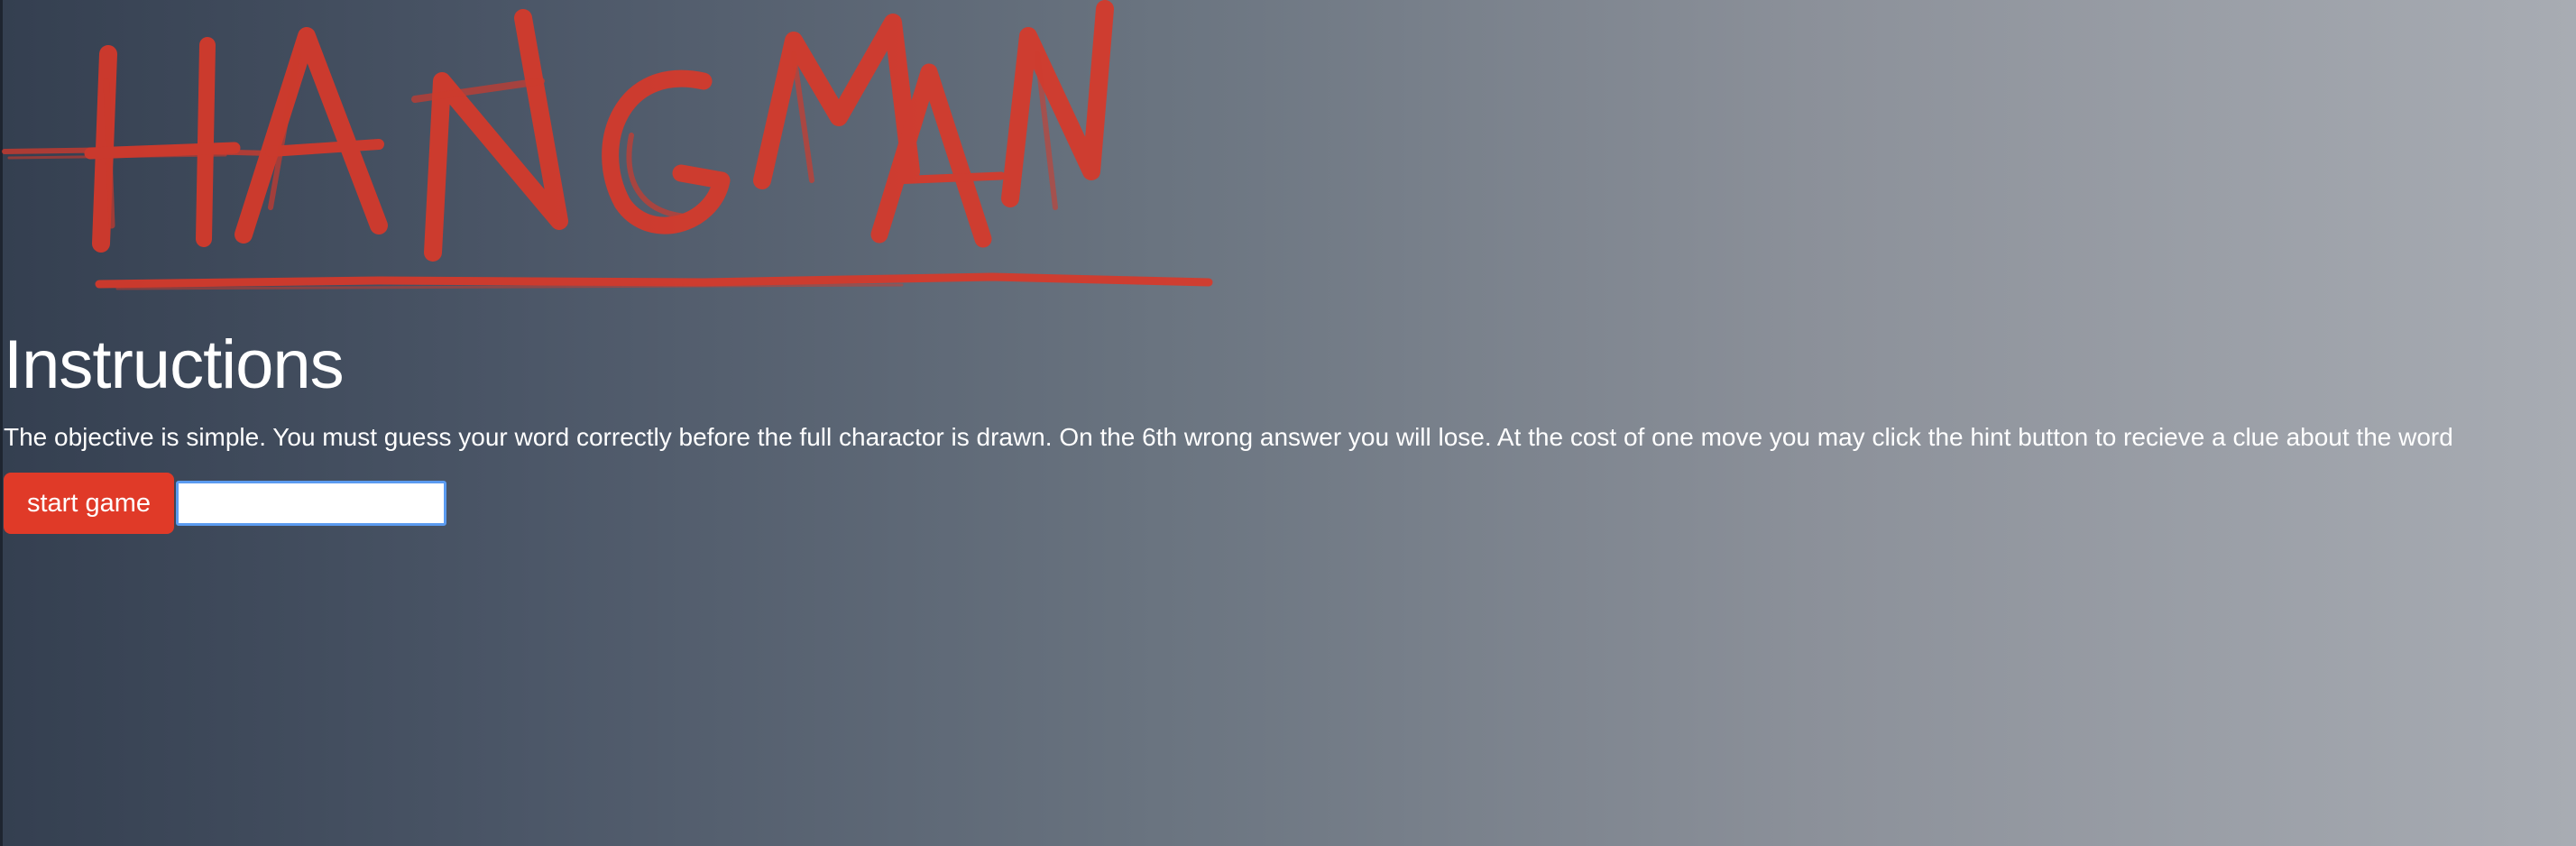  Describe the element at coordinates (89, 503) in the screenshot. I see `start-game-button: start game` at that location.